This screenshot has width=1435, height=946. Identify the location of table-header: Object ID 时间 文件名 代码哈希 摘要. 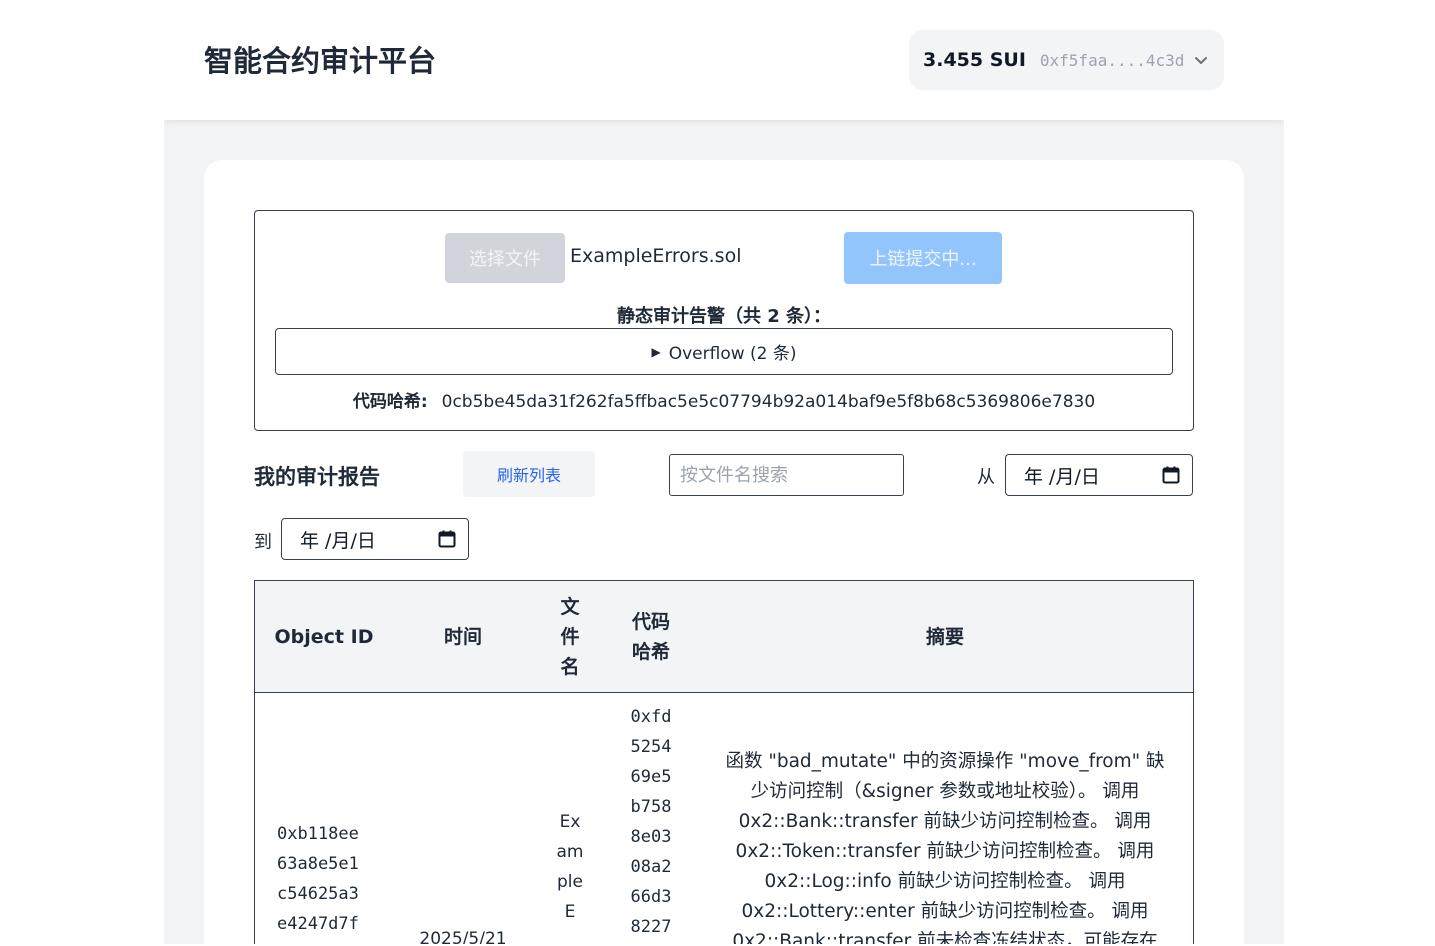
(724, 637).